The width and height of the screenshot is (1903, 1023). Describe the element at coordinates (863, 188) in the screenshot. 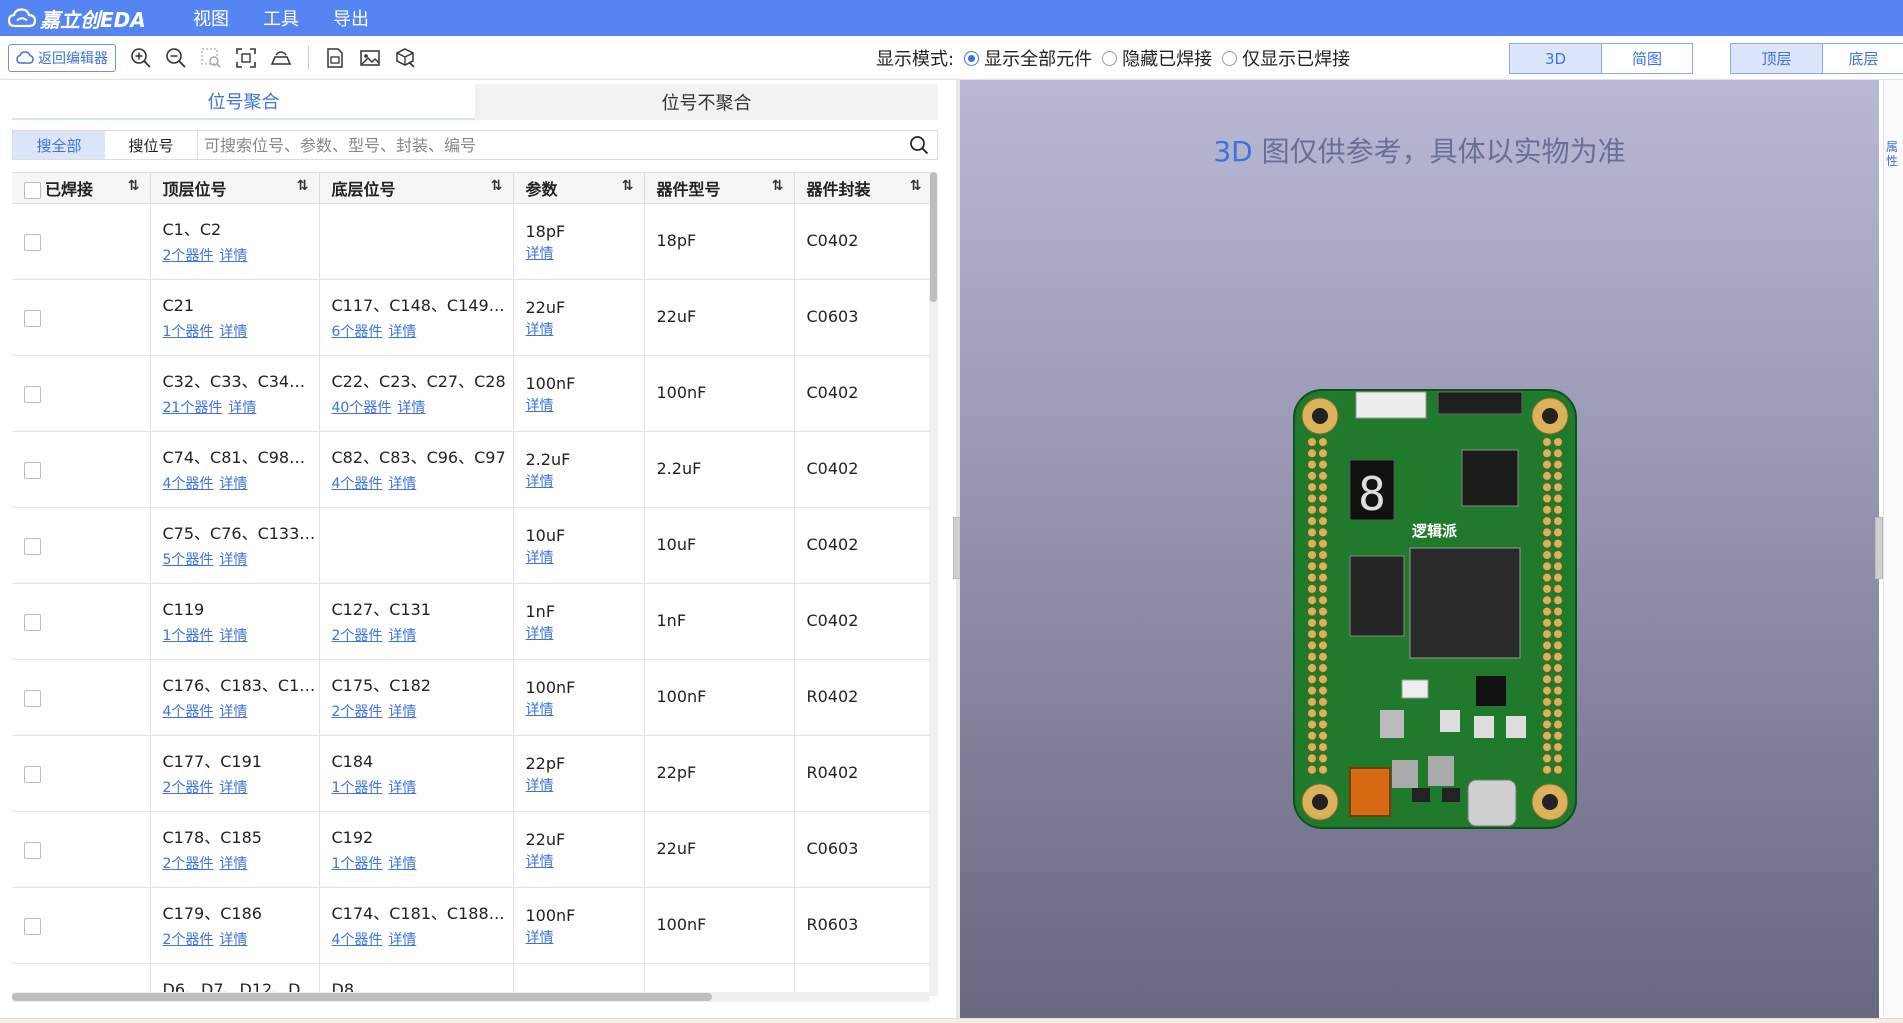

I see `col-package-header: 器件封装 ⇅` at that location.